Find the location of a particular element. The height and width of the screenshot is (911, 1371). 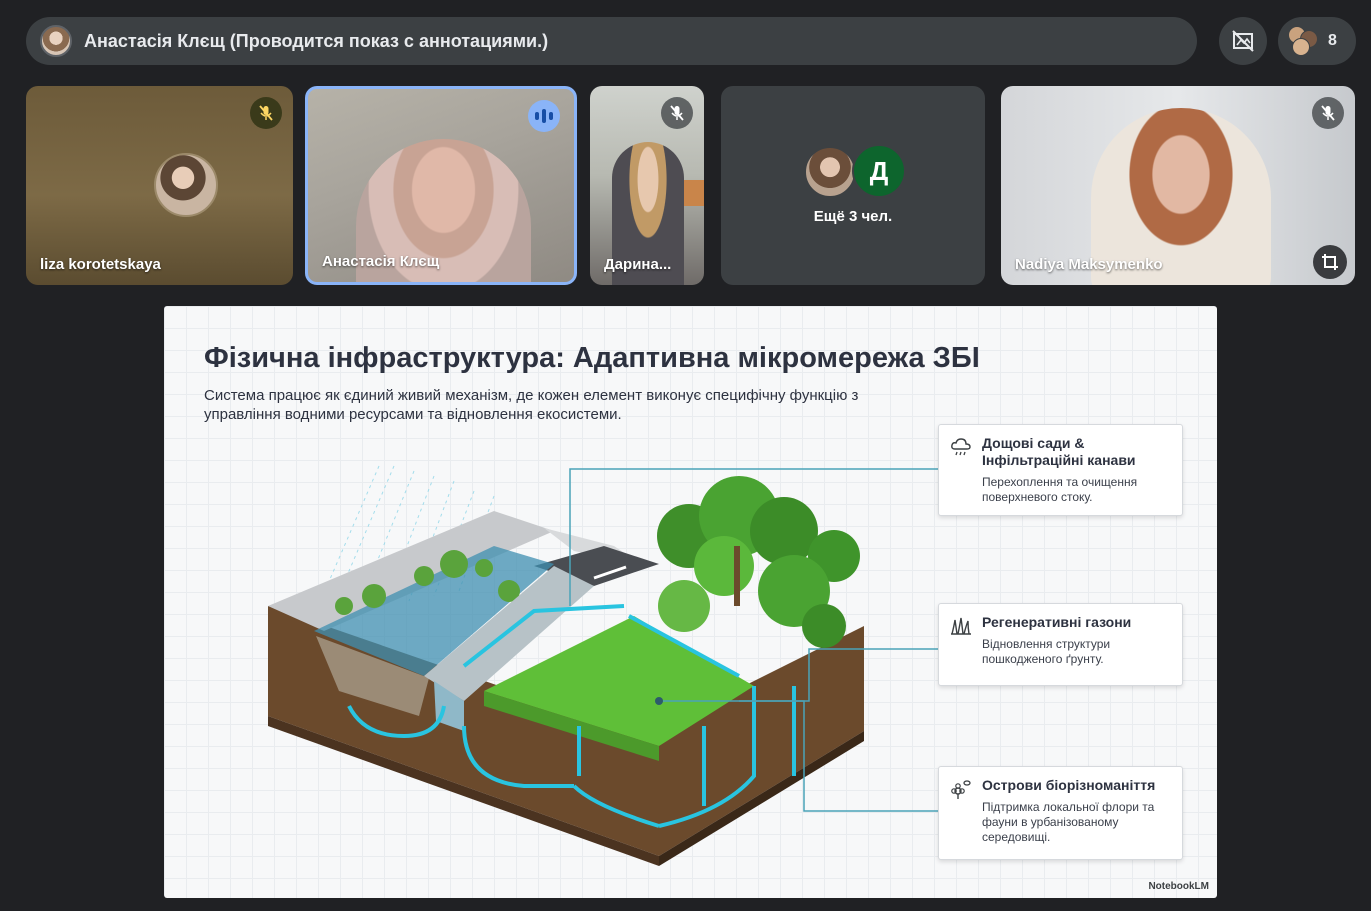

callout-heading: Регенеративні газони is located at coordinates (1057, 622).